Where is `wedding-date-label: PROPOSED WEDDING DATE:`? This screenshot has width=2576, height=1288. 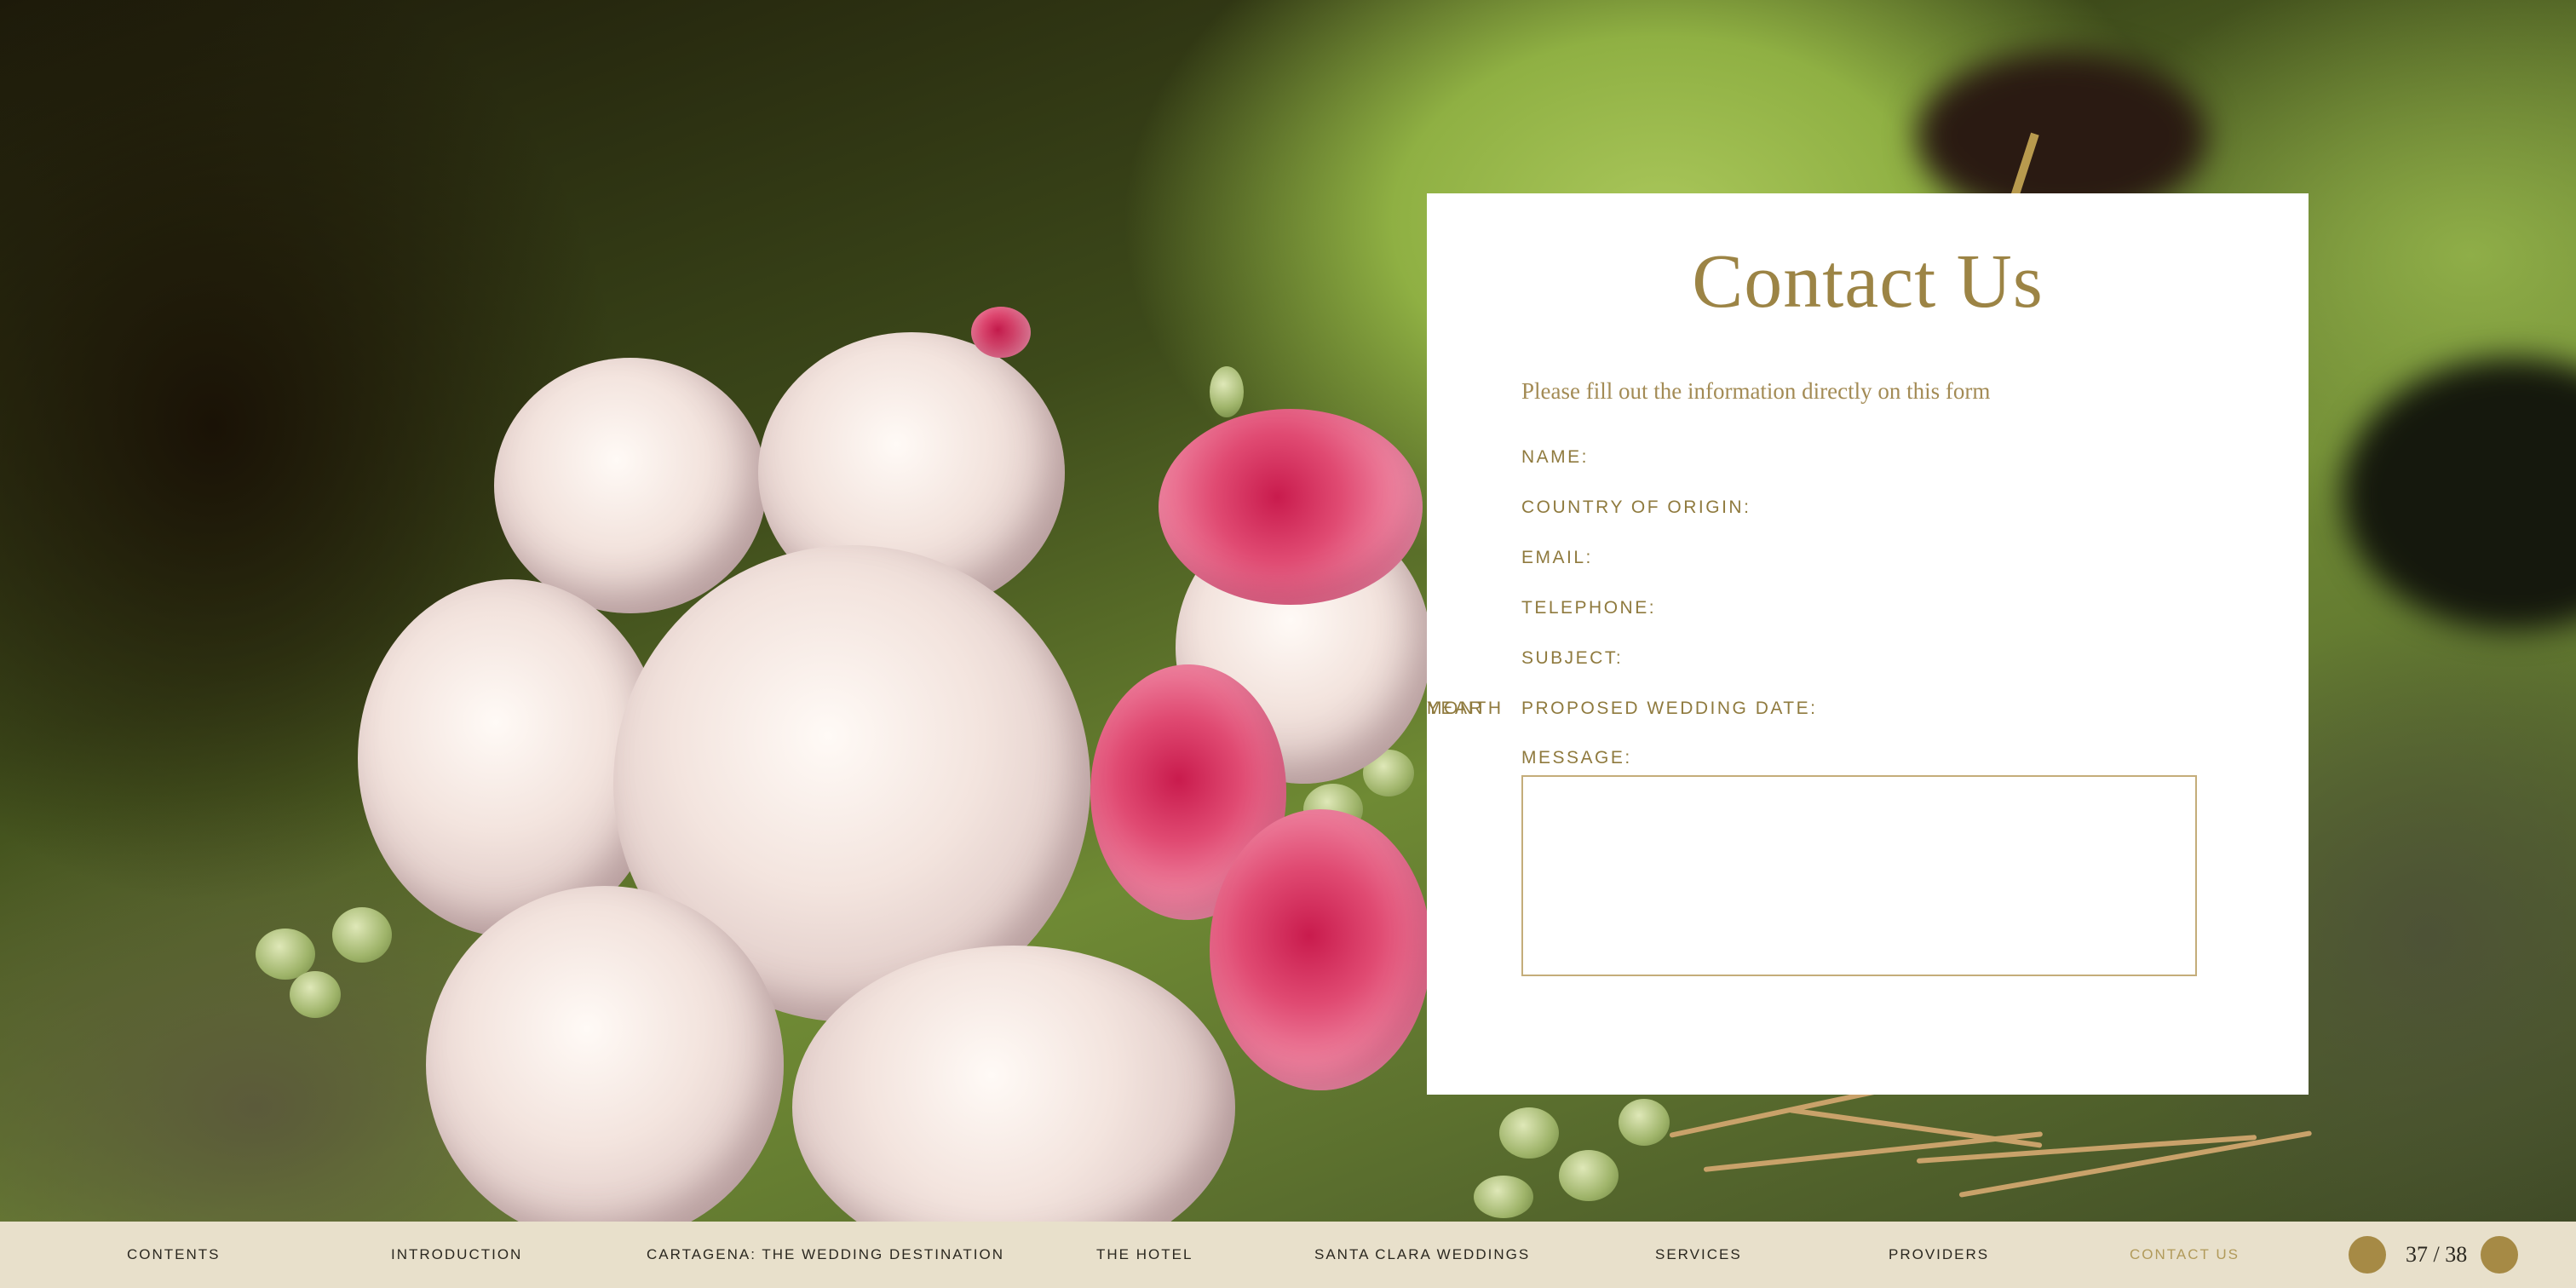
wedding-date-label: PROPOSED WEDDING DATE: is located at coordinates (1670, 708).